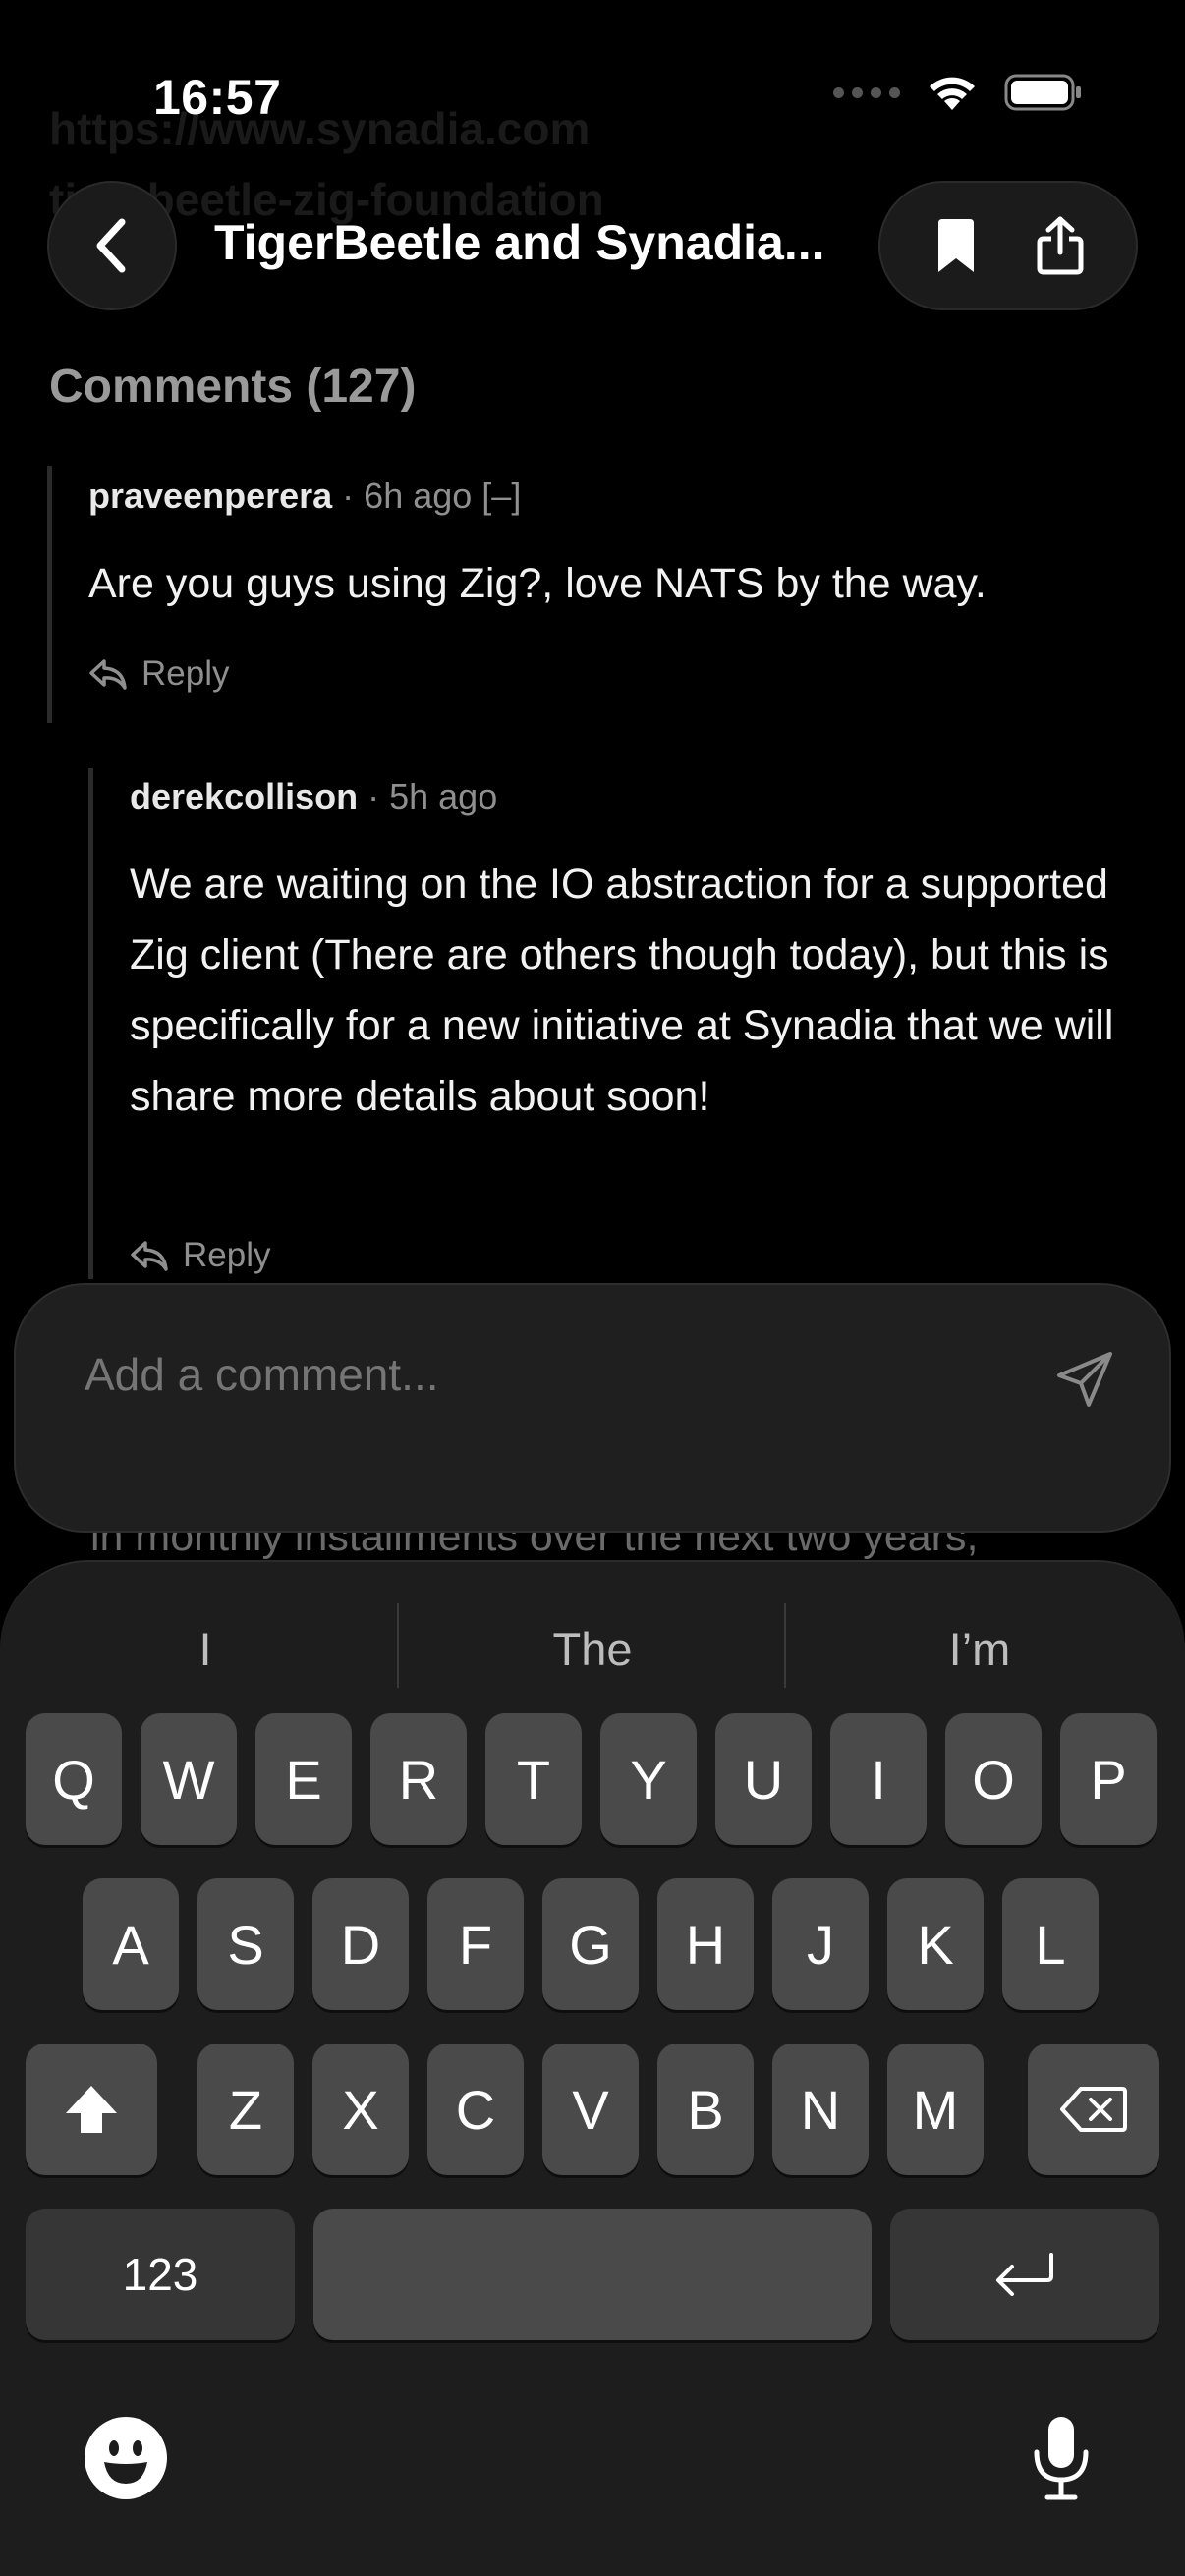 This screenshot has height=2576, width=1185. I want to click on key-f: F, so click(476, 1944).